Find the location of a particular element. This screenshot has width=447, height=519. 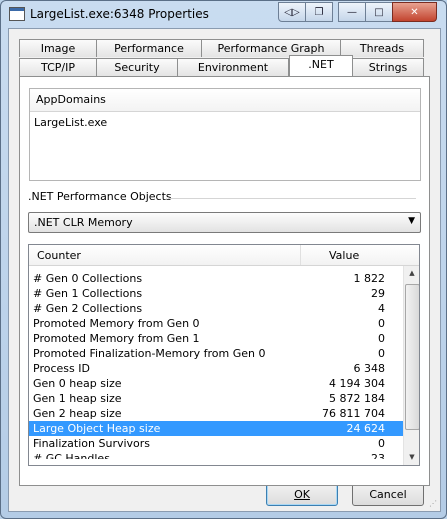

maximize-icon: □ is located at coordinates (379, 12).